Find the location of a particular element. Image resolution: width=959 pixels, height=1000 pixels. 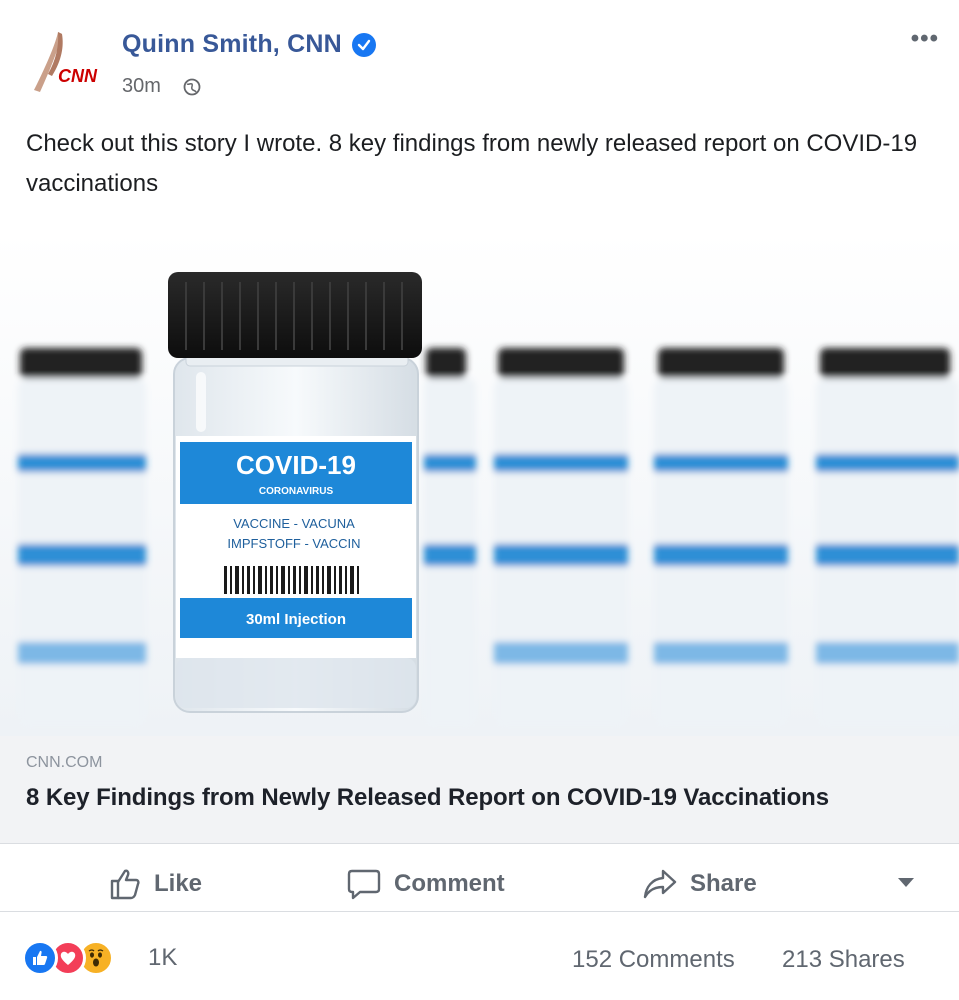

reaction-icons is located at coordinates (82, 958).